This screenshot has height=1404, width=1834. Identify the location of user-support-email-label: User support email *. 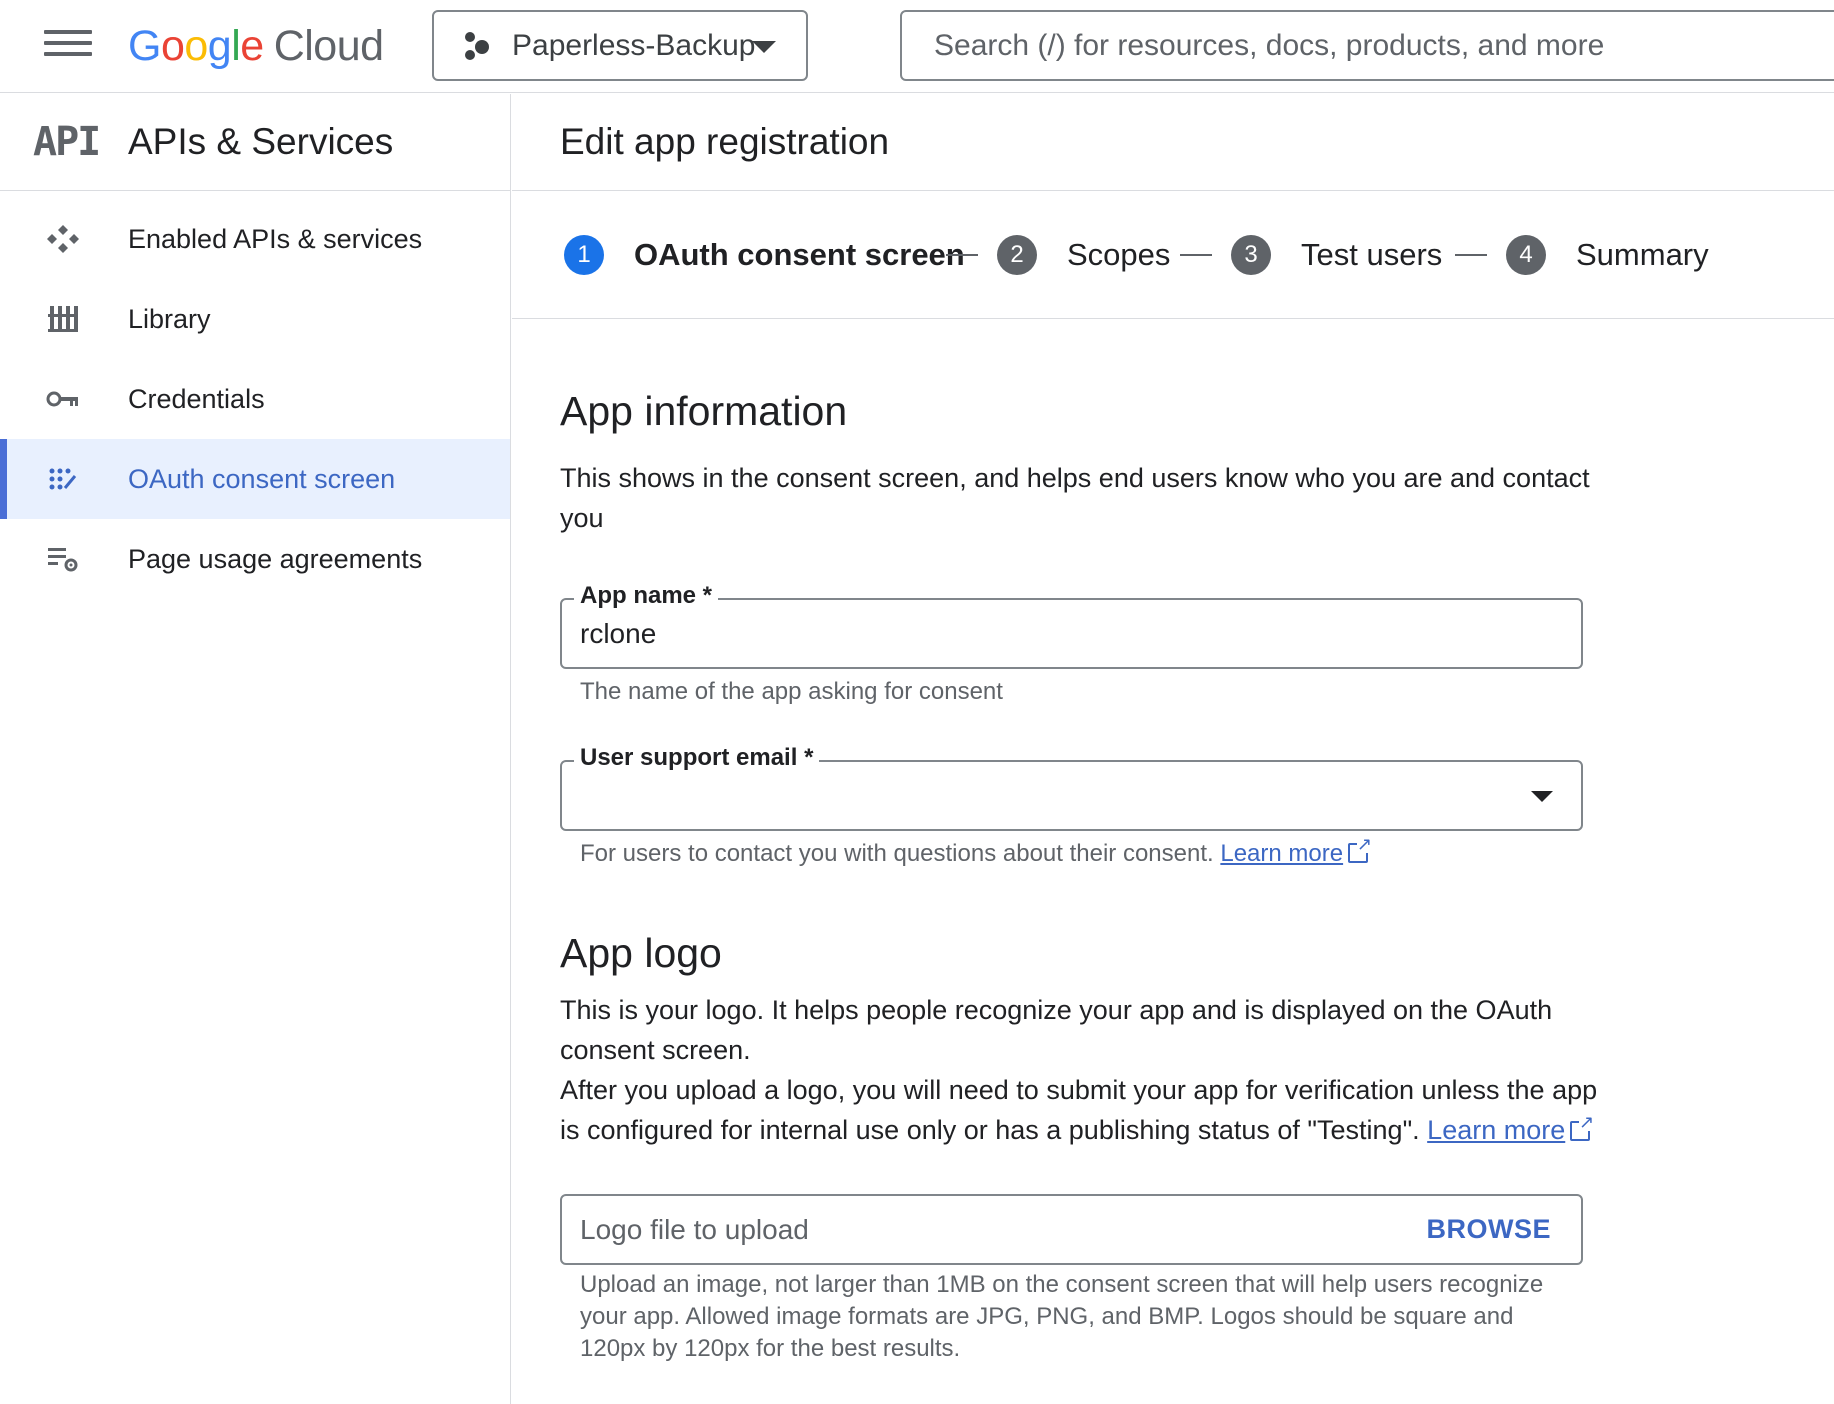
(697, 758).